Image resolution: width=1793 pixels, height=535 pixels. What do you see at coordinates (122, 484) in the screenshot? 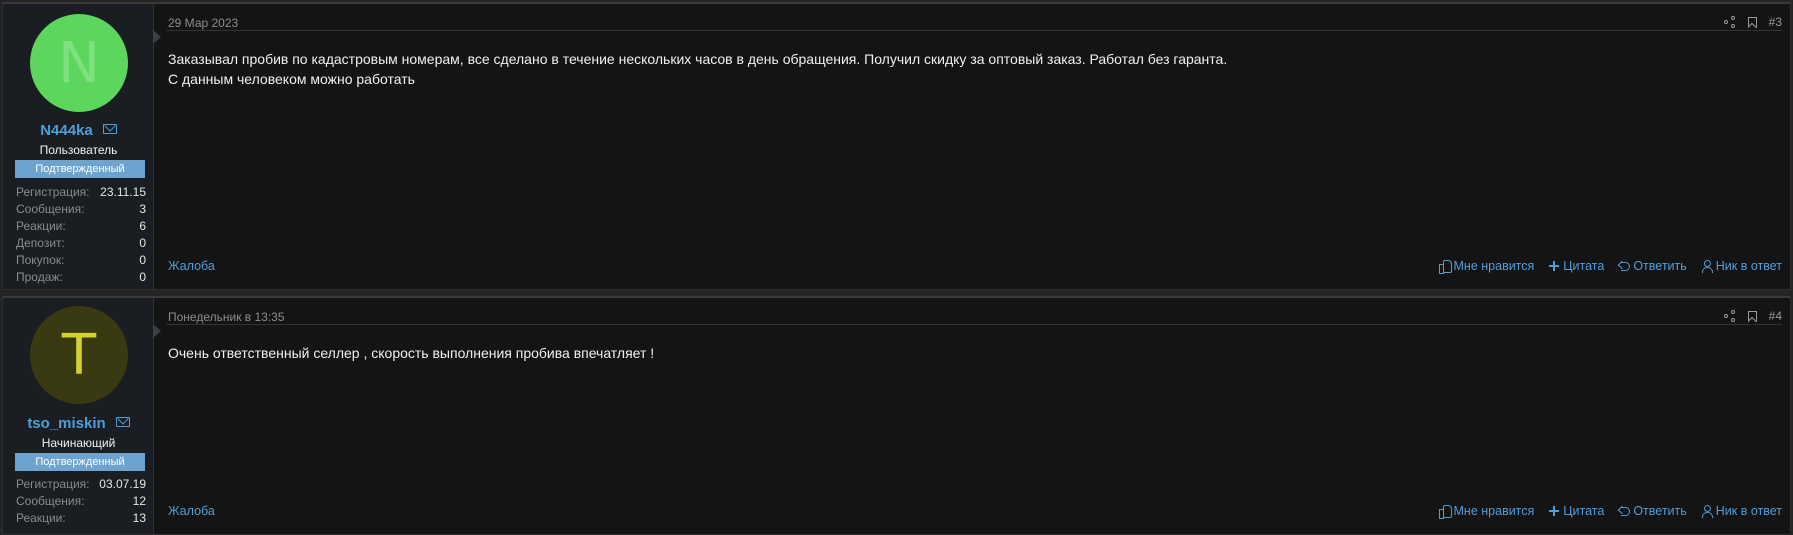
I see `stat-value: 03.07.19` at bounding box center [122, 484].